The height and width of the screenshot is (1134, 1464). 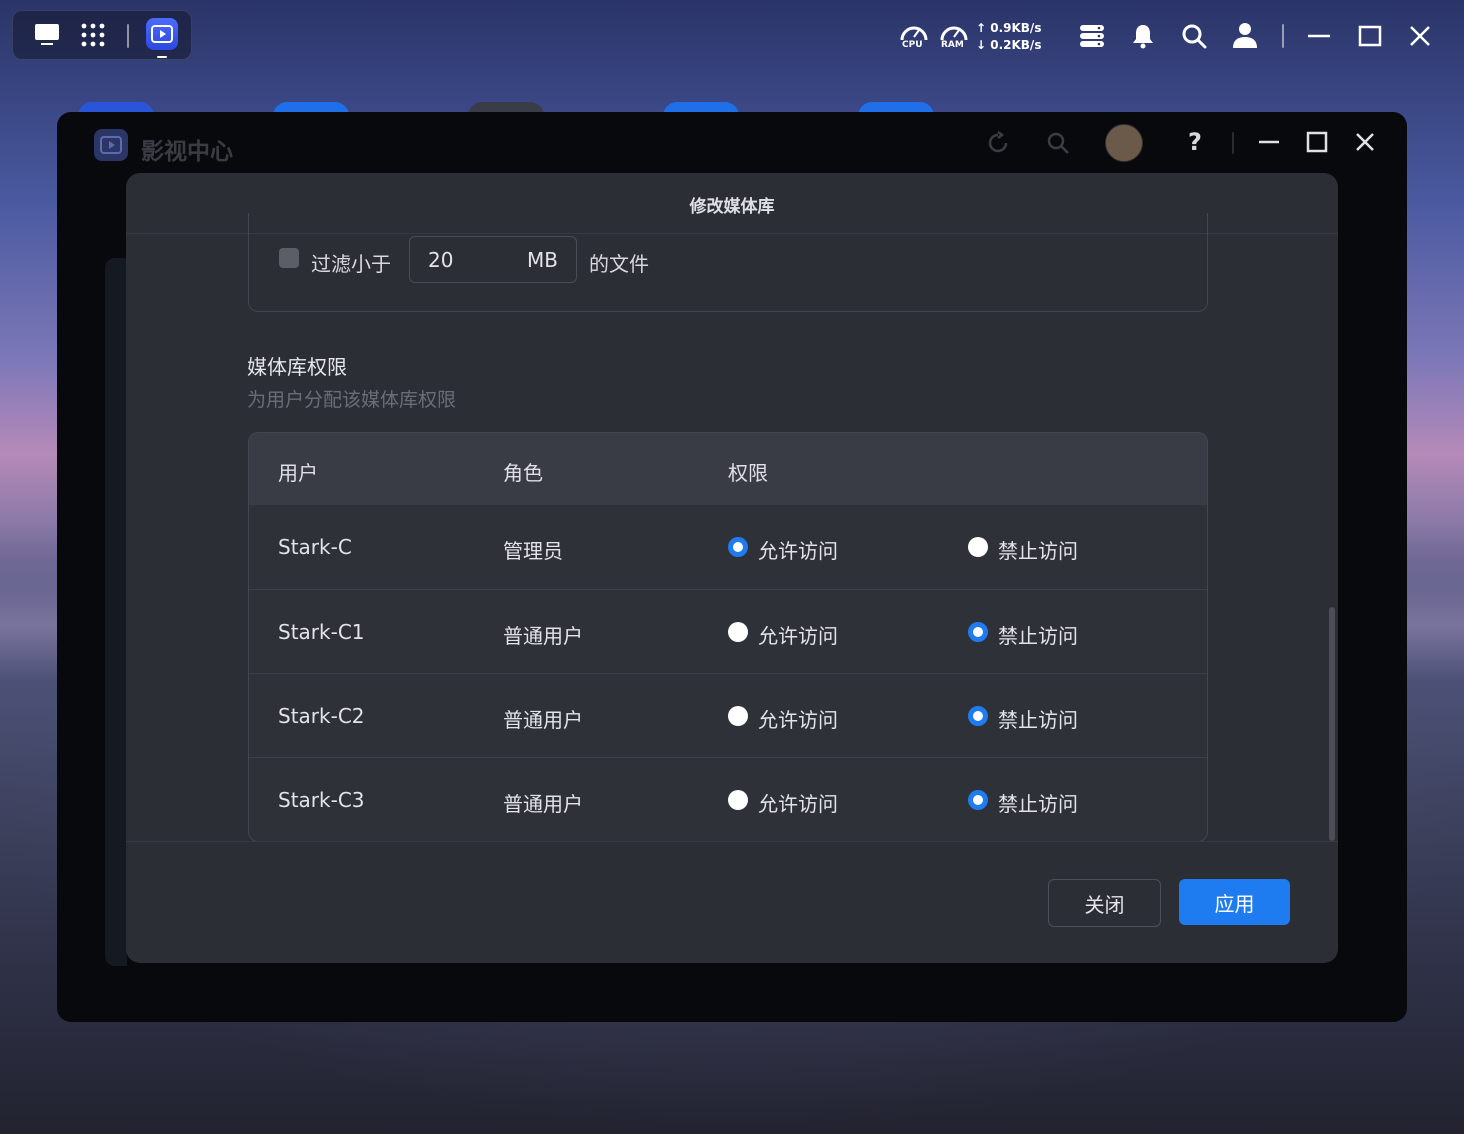 I want to click on search-icon, so click(x=1194, y=36).